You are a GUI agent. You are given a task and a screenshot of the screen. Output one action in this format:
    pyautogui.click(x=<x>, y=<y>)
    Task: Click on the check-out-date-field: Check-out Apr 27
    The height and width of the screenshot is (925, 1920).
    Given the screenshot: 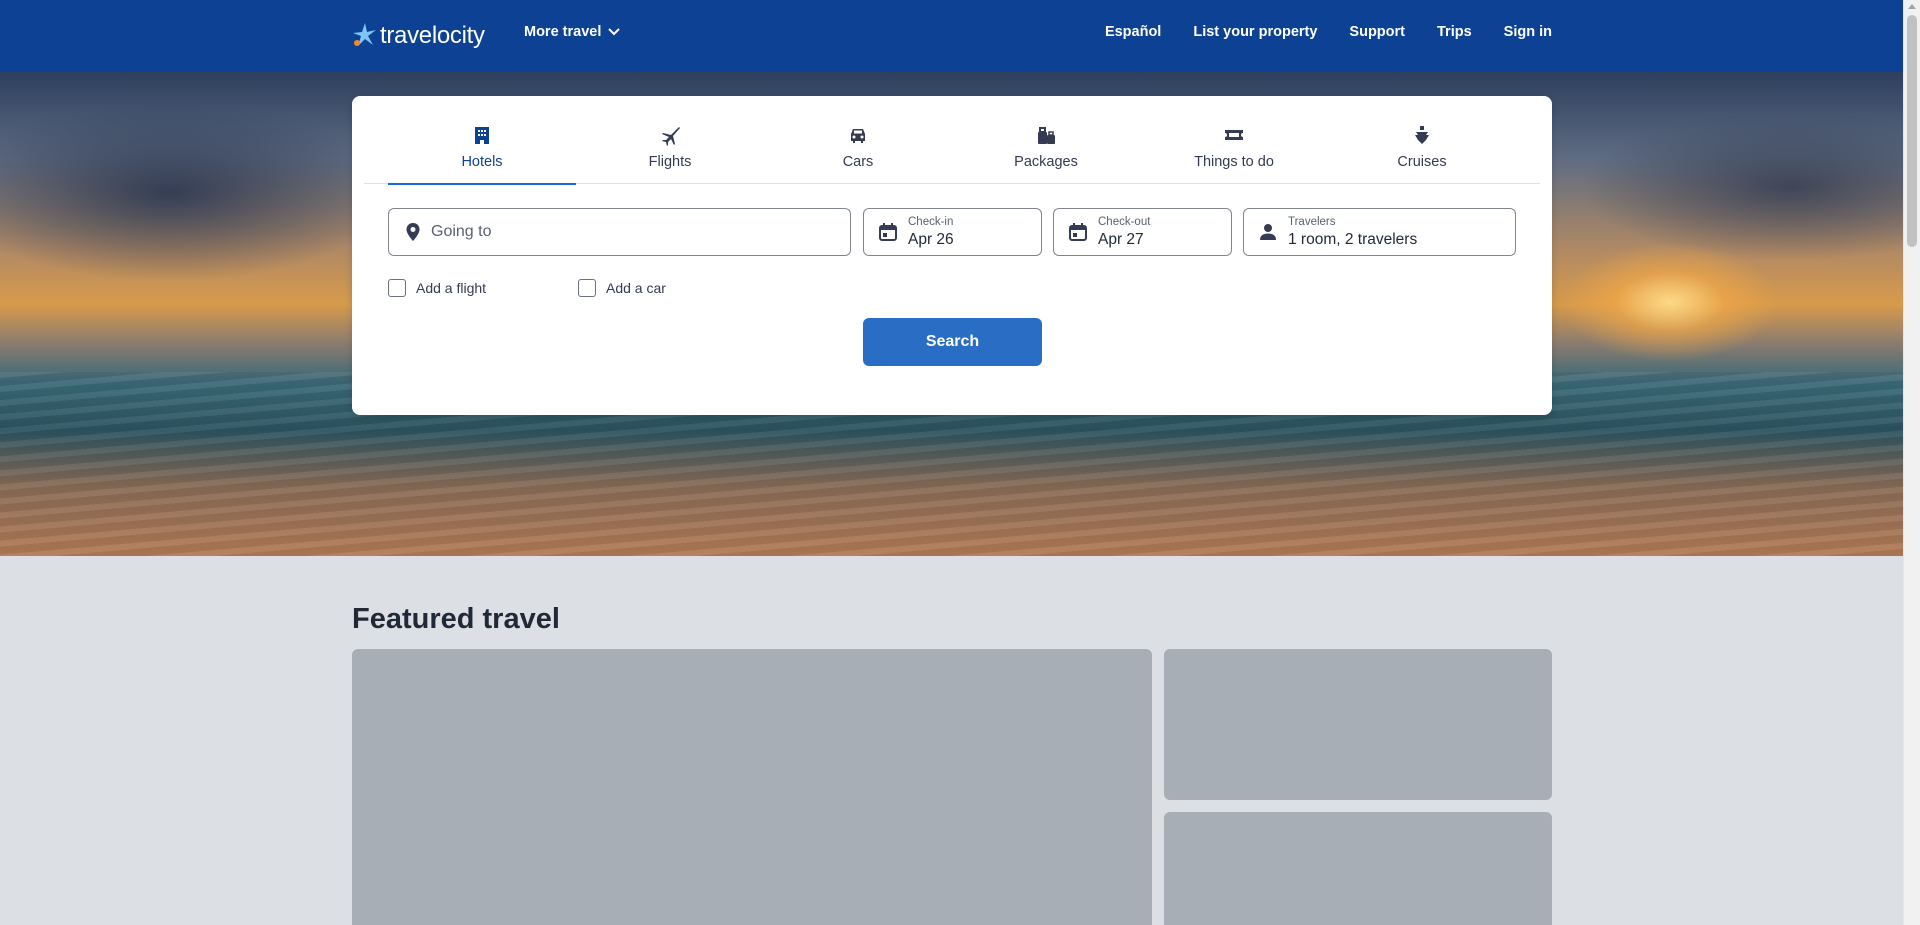 What is the action you would take?
    pyautogui.click(x=1142, y=232)
    